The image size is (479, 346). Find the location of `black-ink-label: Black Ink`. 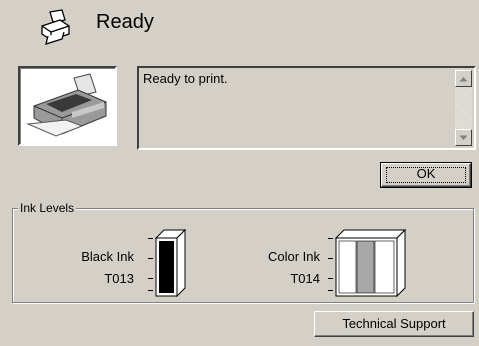

black-ink-label: Black Ink is located at coordinates (107, 256).